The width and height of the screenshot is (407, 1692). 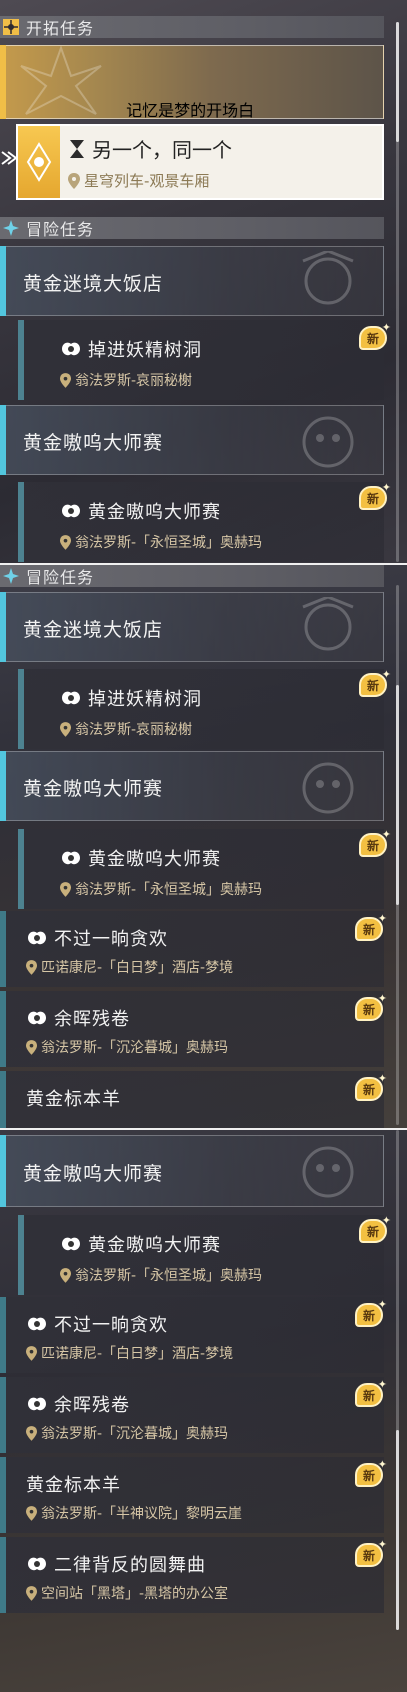 What do you see at coordinates (147, 181) in the screenshot?
I see `mission-location: 星穹列车-观景车厢` at bounding box center [147, 181].